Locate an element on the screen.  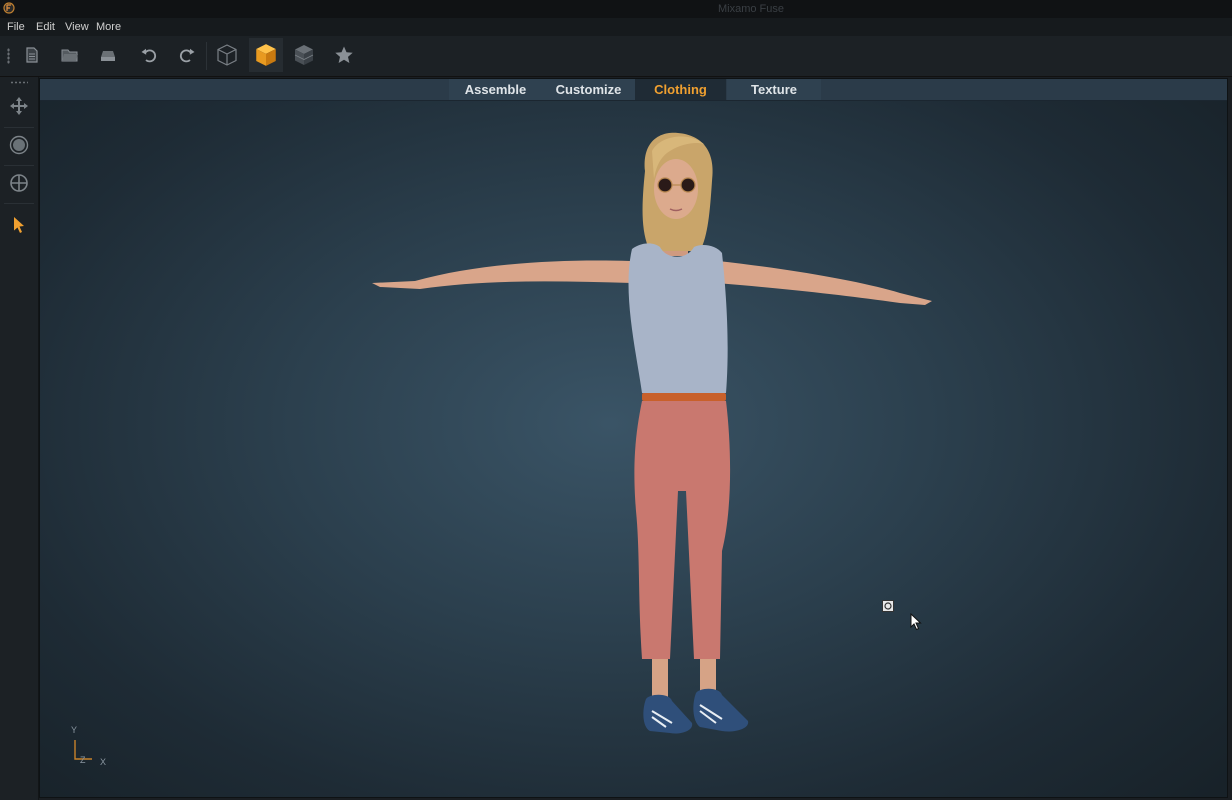
left-shoe is located at coordinates (668, 714).